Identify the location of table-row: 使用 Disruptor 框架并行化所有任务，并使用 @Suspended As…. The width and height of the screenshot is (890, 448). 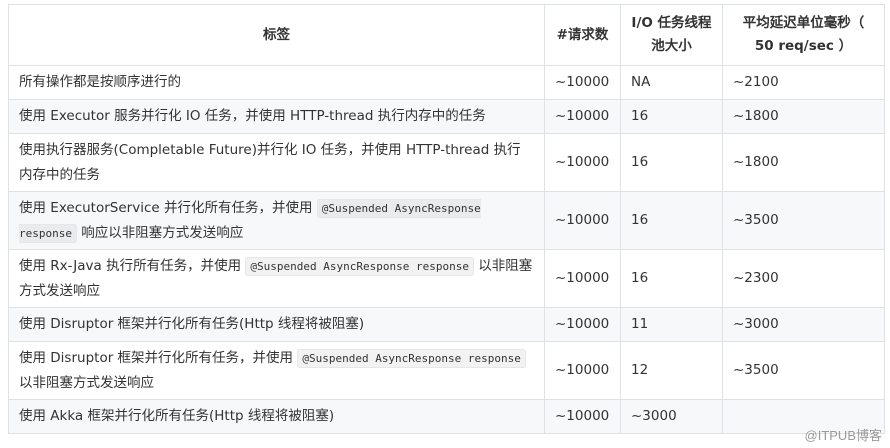
(446, 370).